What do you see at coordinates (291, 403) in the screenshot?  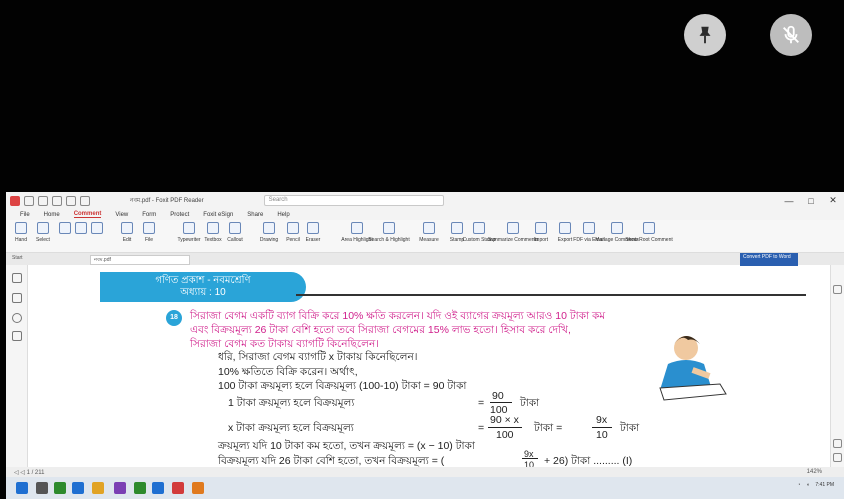 I see `solution-line: 1 টাকা ক্রয়মূল্য হলে বিক্রয়মূল্য` at bounding box center [291, 403].